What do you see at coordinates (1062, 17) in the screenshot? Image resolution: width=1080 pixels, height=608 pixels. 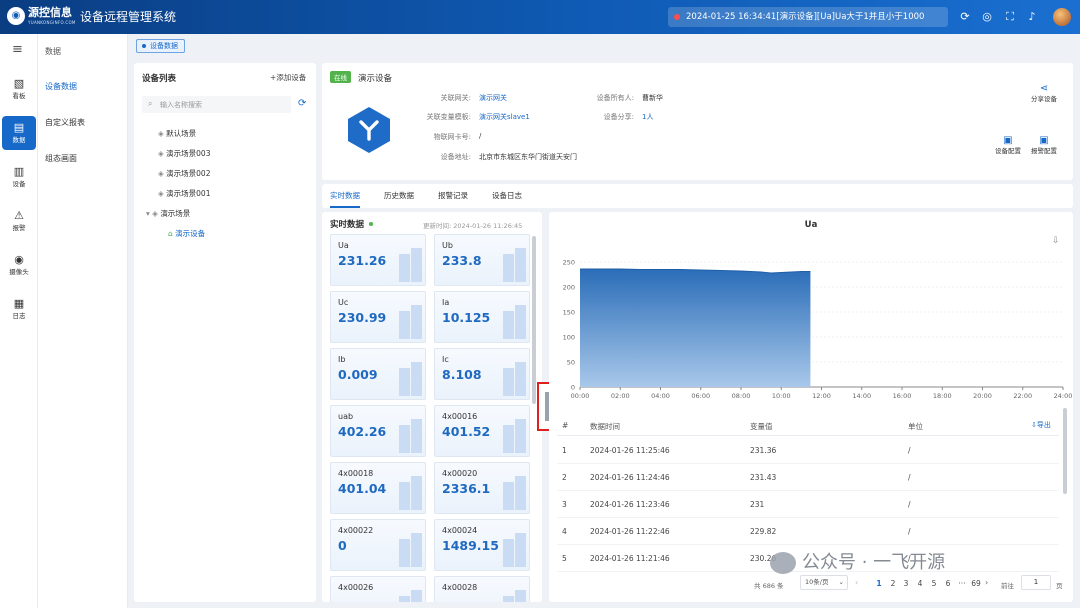 I see `avatar` at bounding box center [1062, 17].